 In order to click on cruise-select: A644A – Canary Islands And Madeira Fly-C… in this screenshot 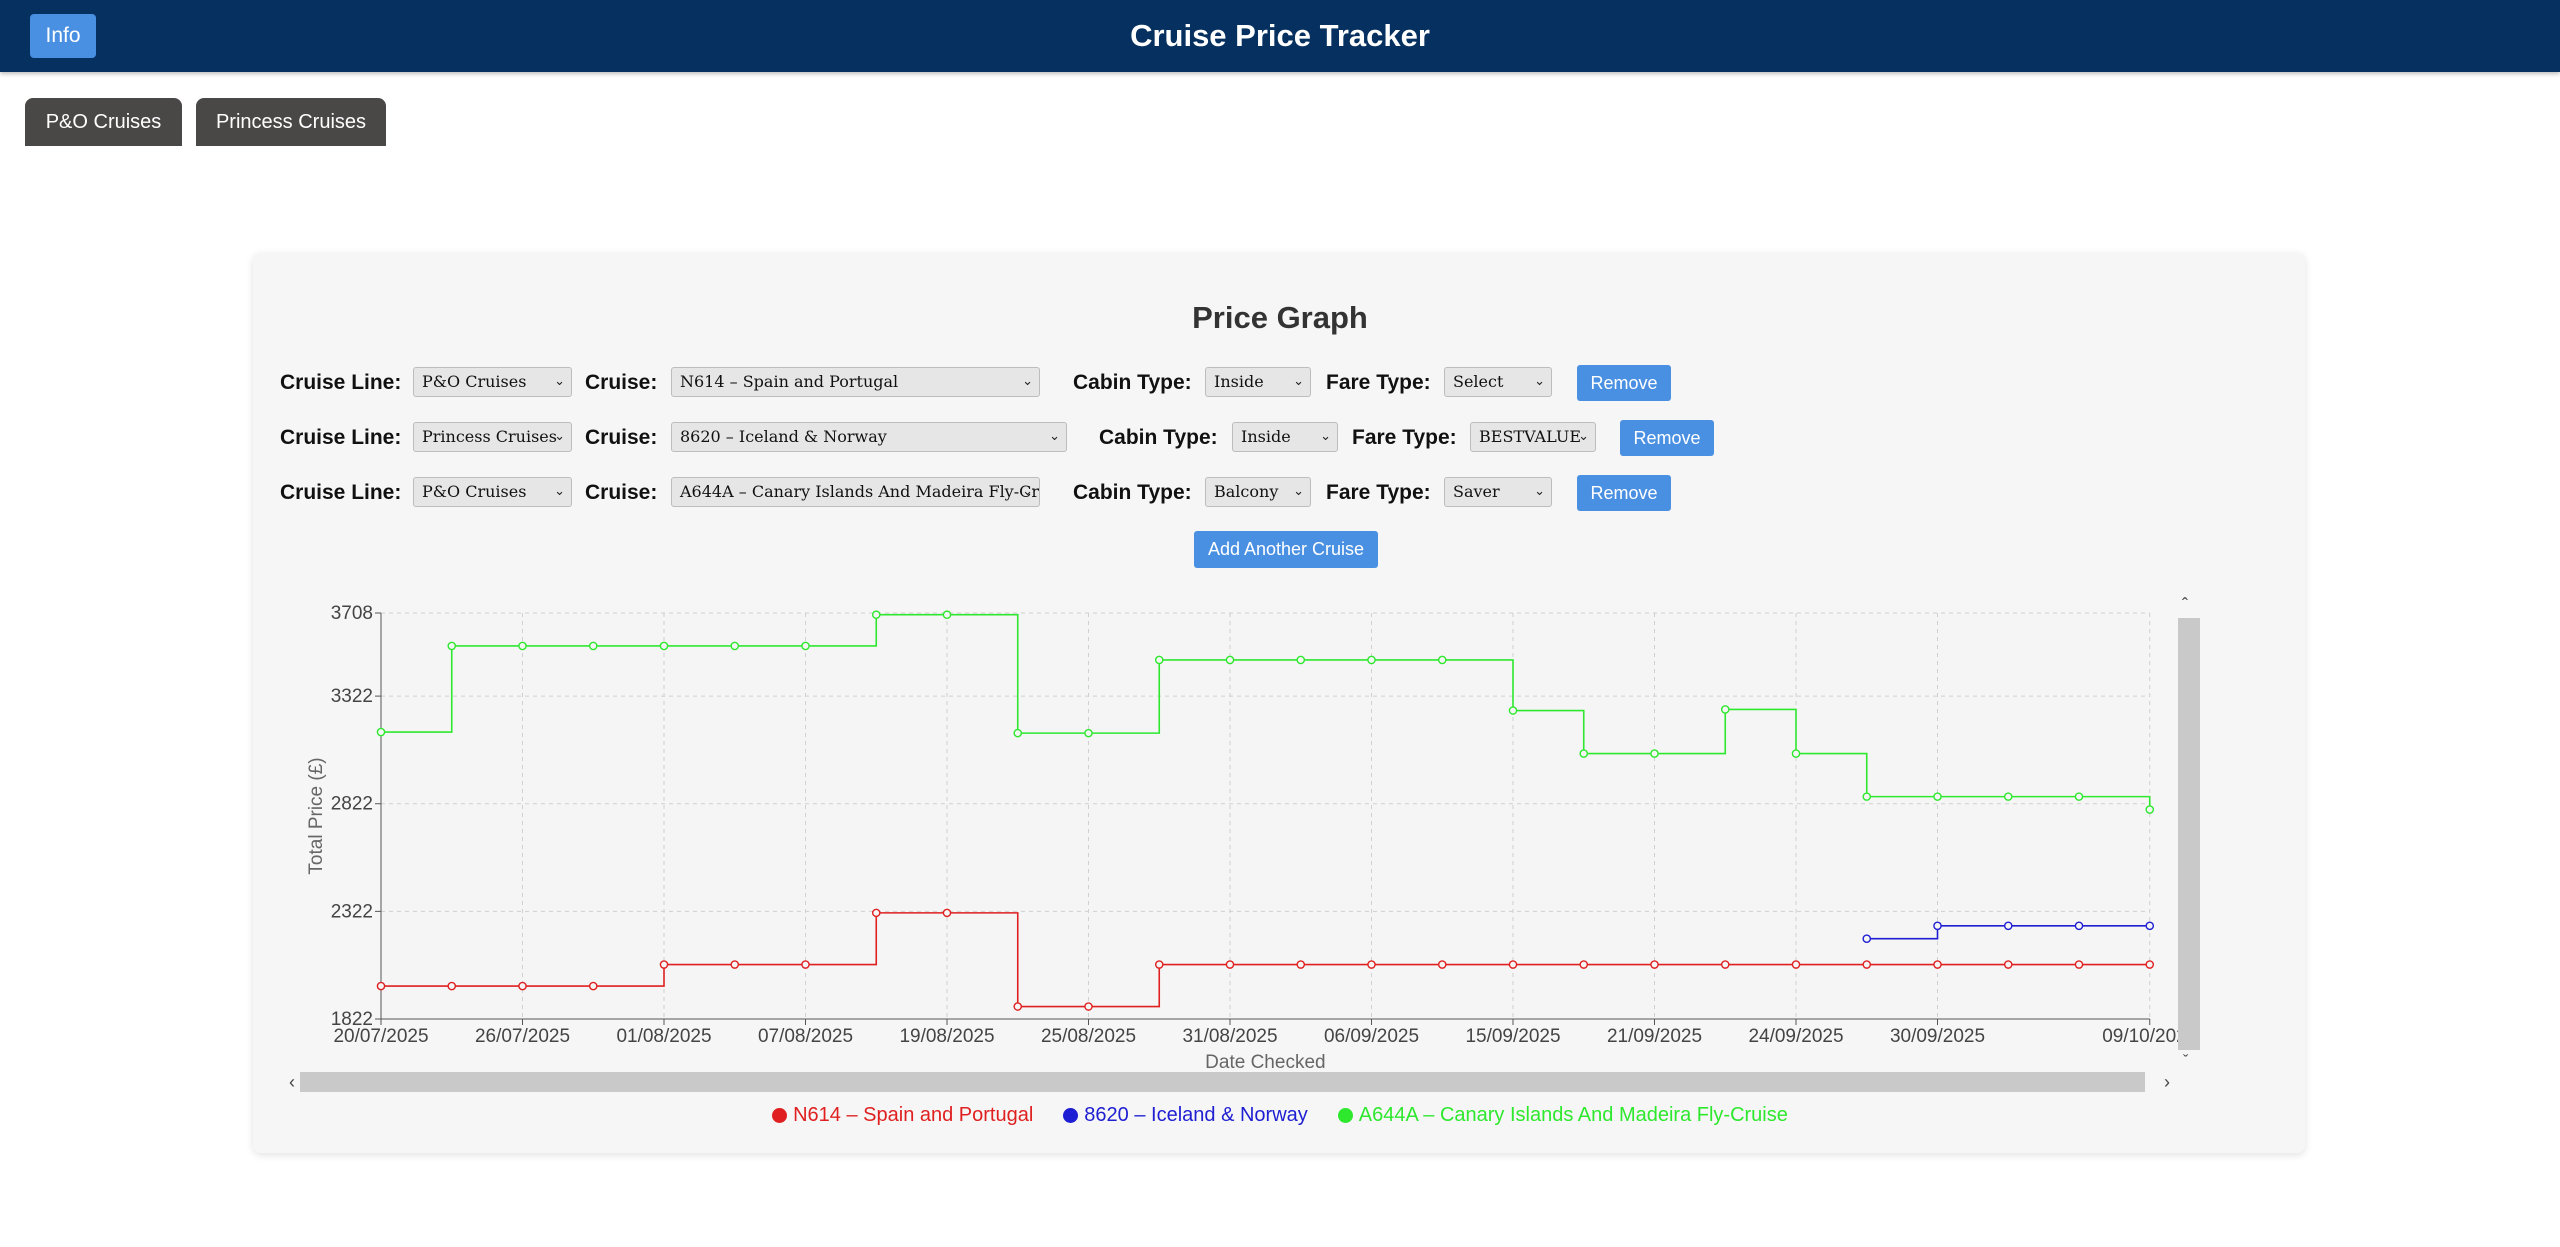, I will do `click(855, 492)`.